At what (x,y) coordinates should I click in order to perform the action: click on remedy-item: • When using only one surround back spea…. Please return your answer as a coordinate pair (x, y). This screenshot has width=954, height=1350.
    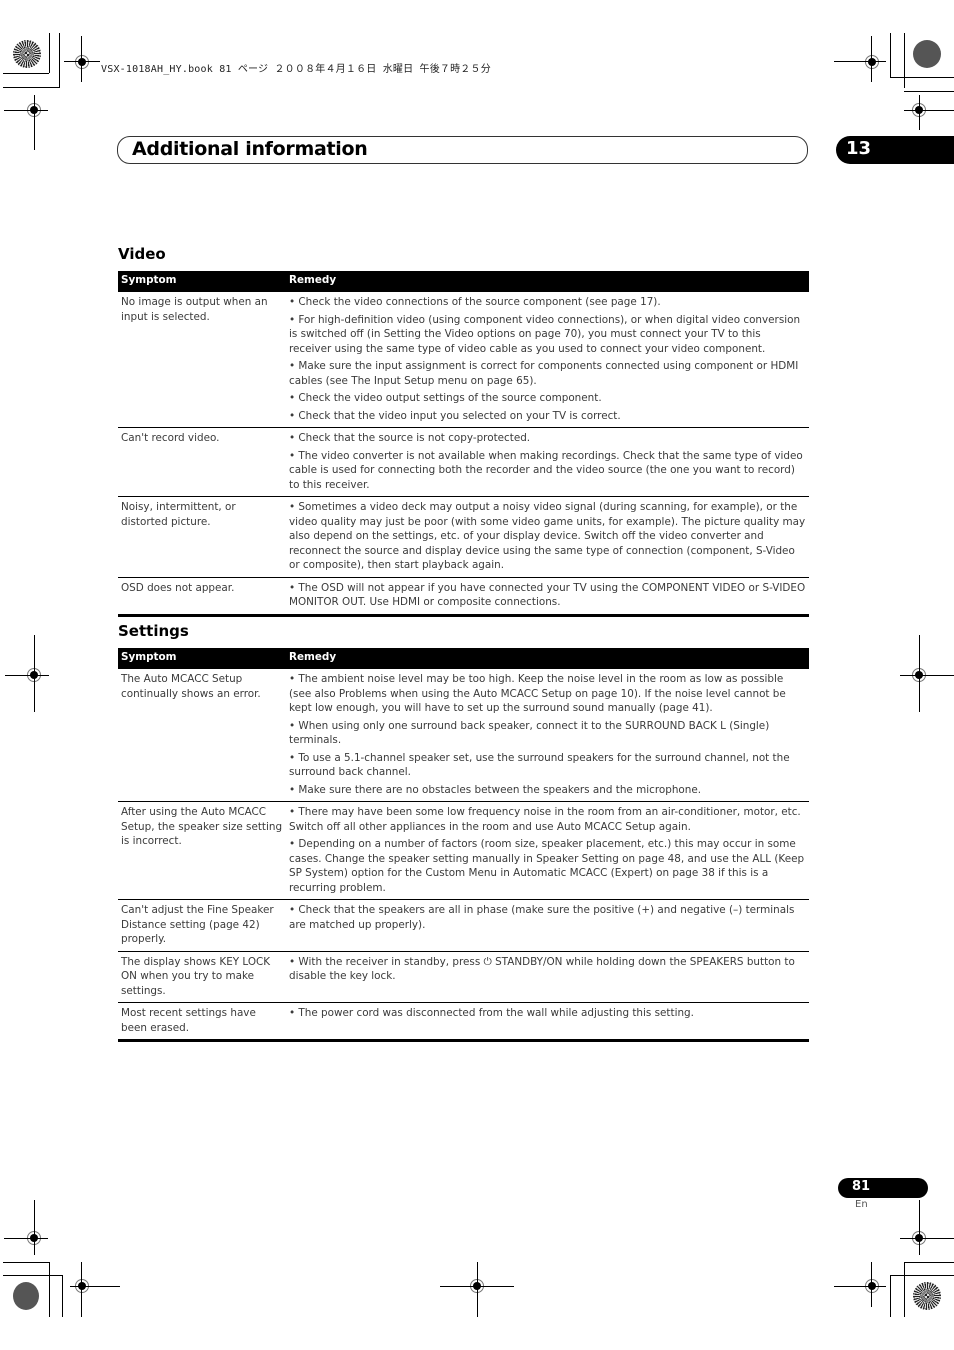
    Looking at the image, I should click on (529, 733).